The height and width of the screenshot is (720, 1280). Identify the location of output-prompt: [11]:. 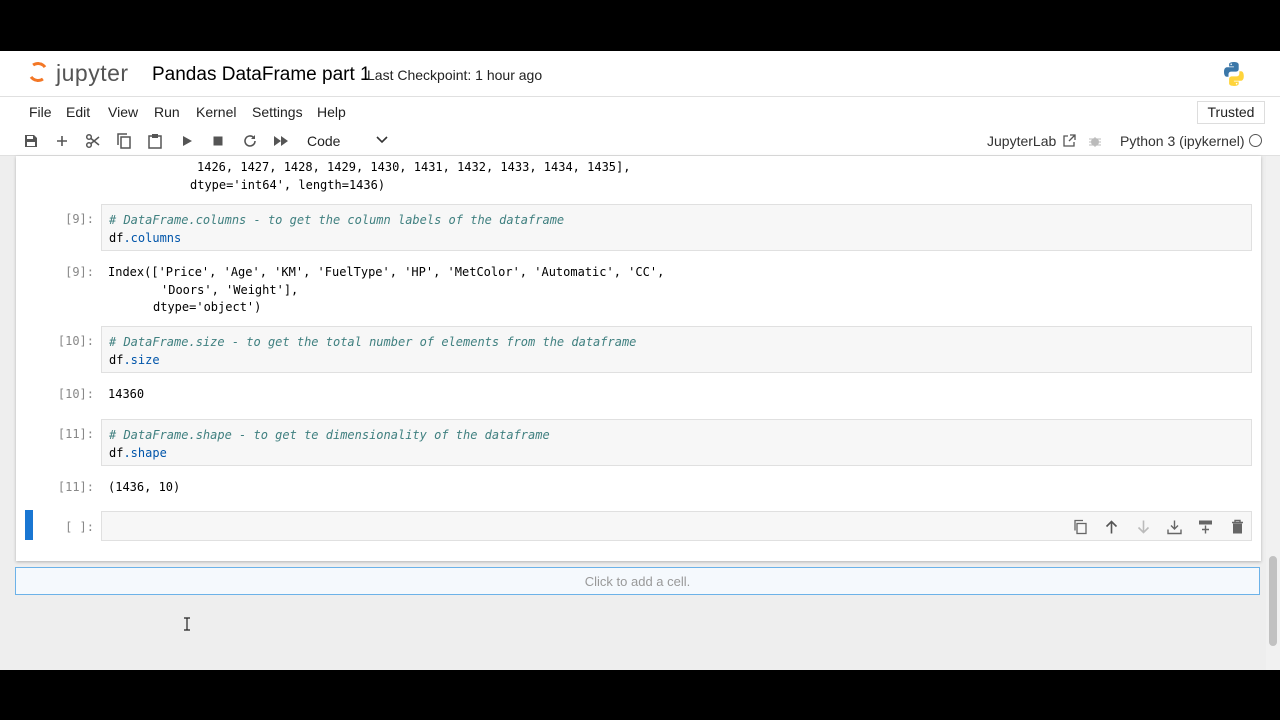
(75, 487).